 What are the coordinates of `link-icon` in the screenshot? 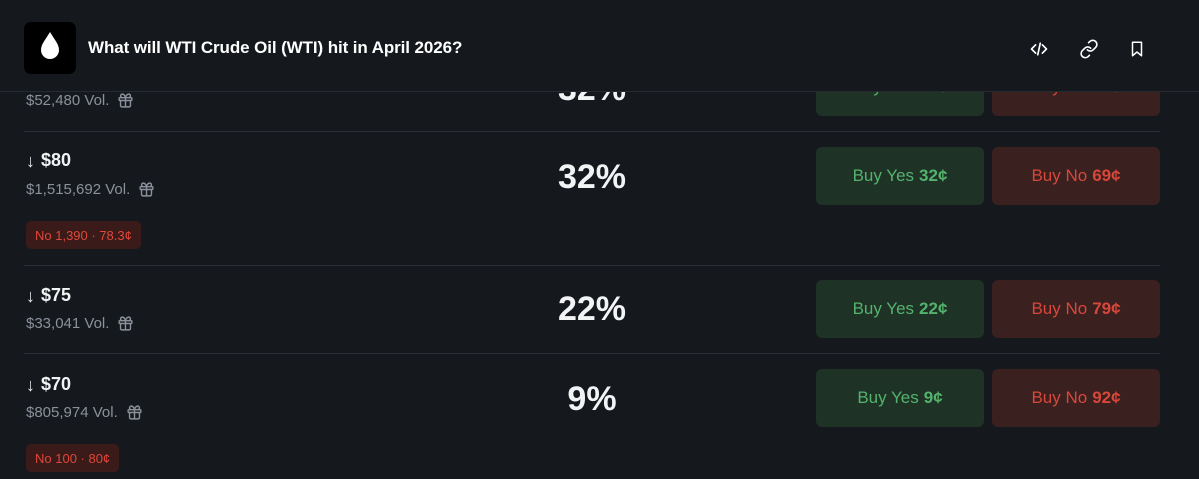 It's located at (1089, 49).